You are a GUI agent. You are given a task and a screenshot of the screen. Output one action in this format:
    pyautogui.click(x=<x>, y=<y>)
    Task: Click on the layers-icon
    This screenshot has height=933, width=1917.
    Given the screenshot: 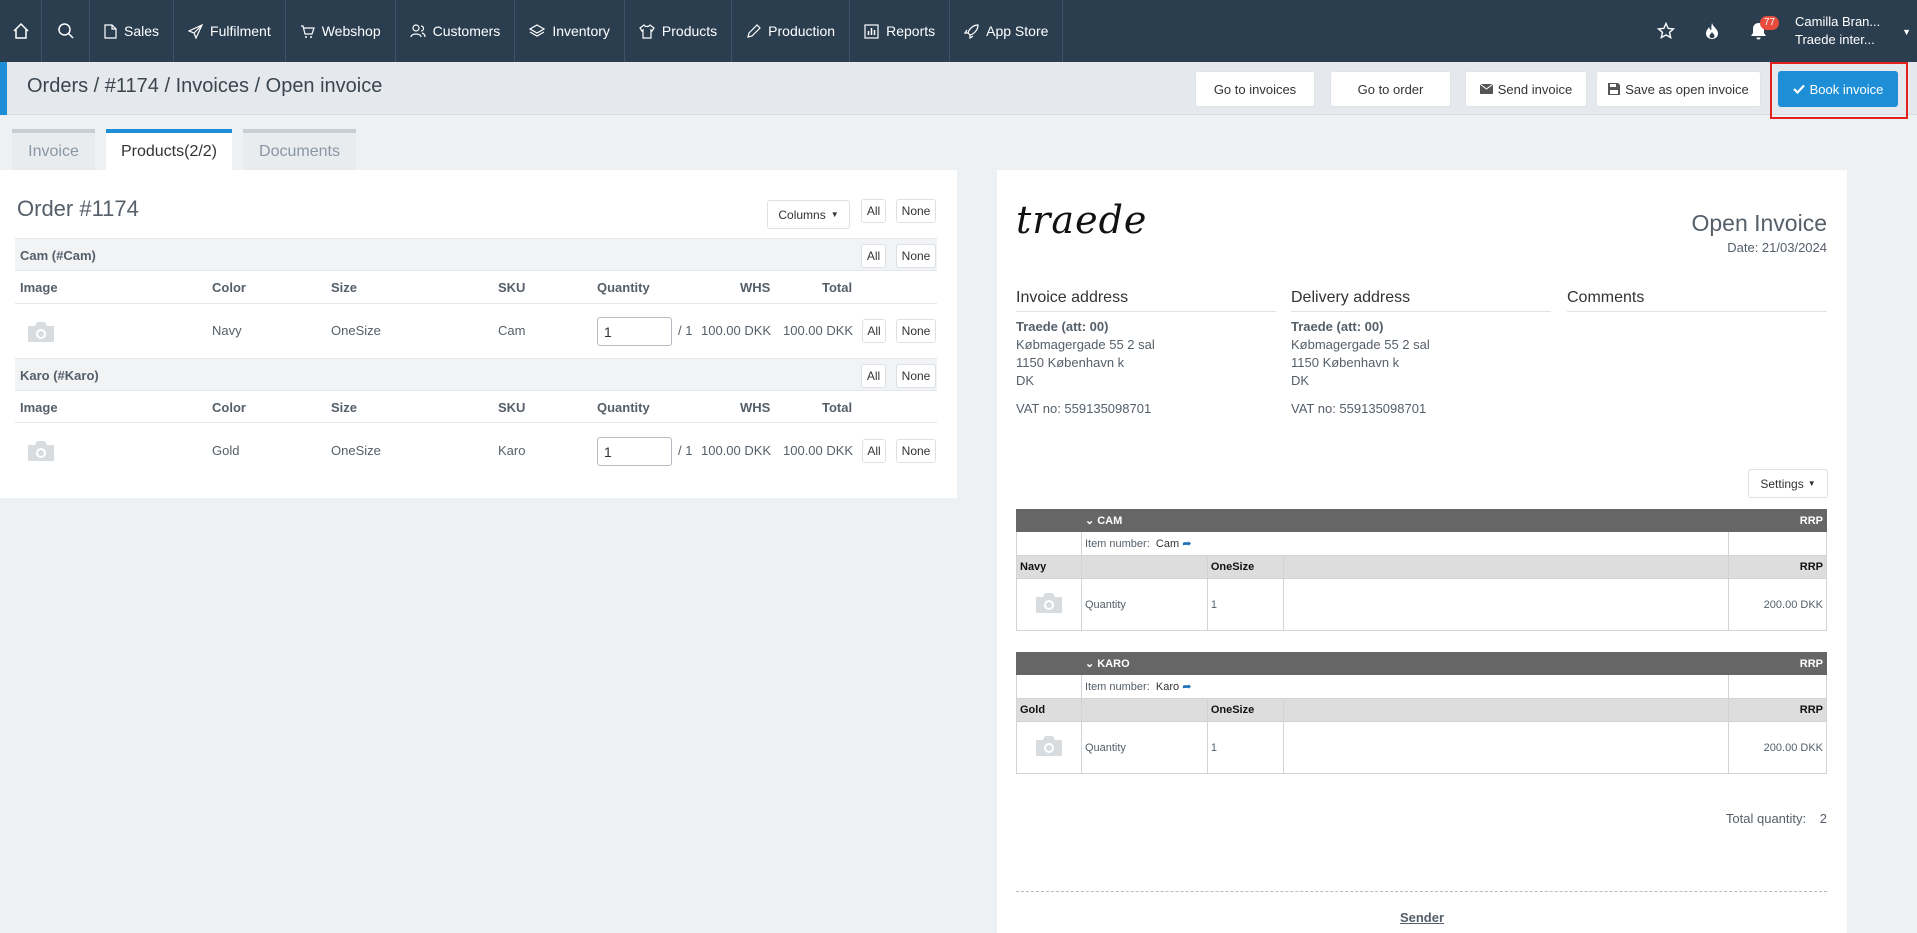 What is the action you would take?
    pyautogui.click(x=537, y=30)
    